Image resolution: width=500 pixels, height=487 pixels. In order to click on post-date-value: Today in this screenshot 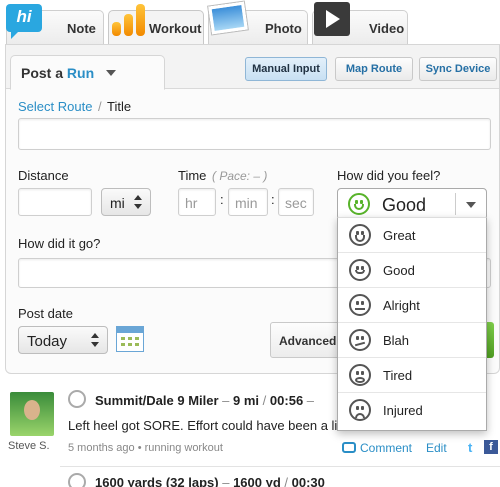, I will do `click(47, 341)`.